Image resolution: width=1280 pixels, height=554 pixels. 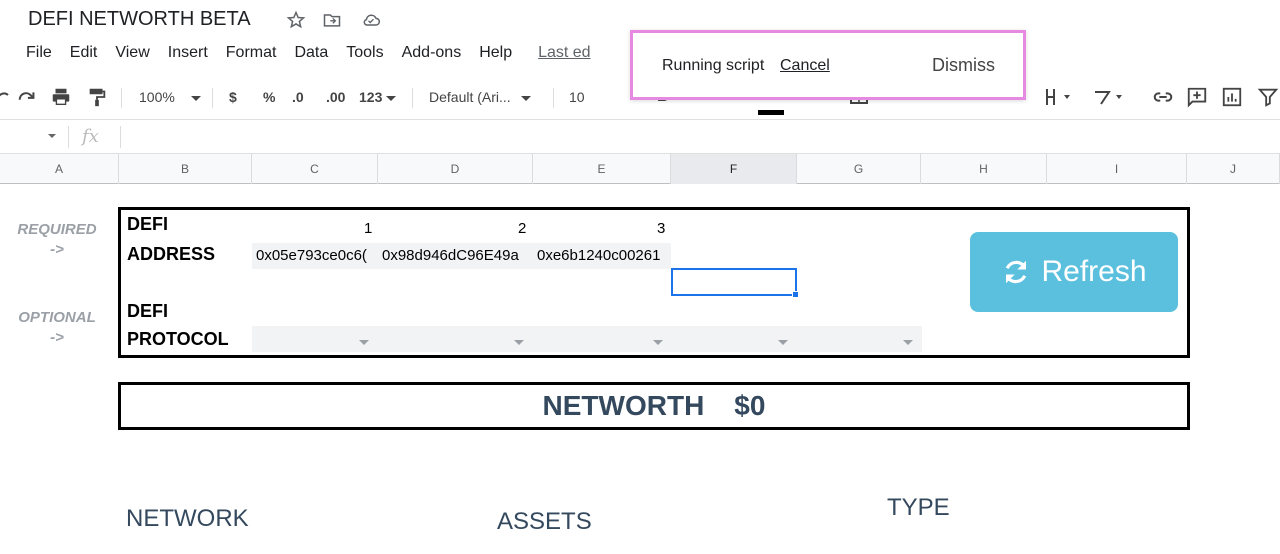 What do you see at coordinates (602, 169) in the screenshot?
I see `column-header-e: E` at bounding box center [602, 169].